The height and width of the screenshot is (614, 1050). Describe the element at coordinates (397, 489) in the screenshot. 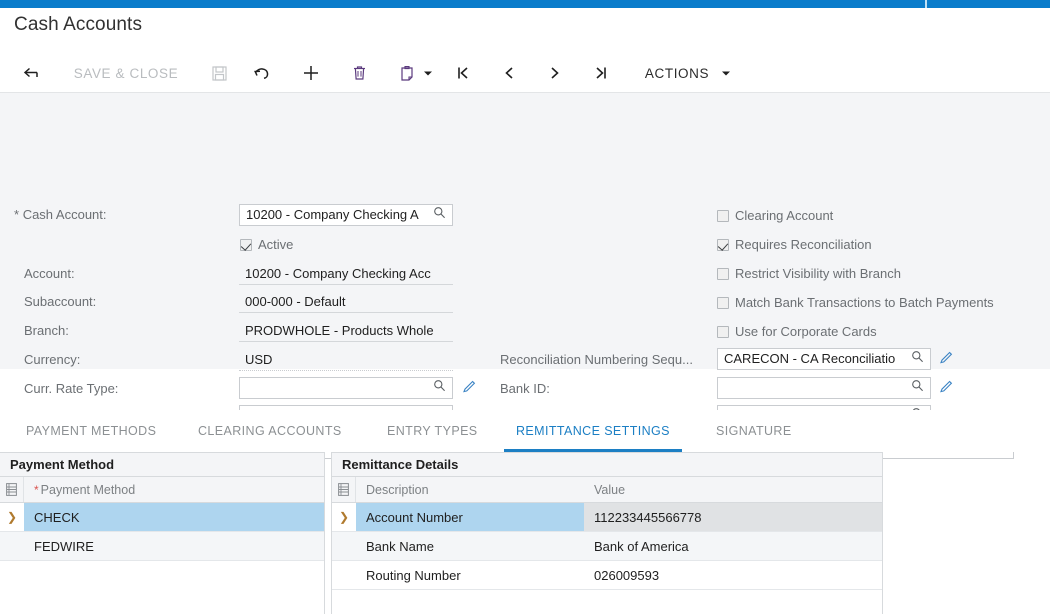

I see `column-label: Description` at that location.